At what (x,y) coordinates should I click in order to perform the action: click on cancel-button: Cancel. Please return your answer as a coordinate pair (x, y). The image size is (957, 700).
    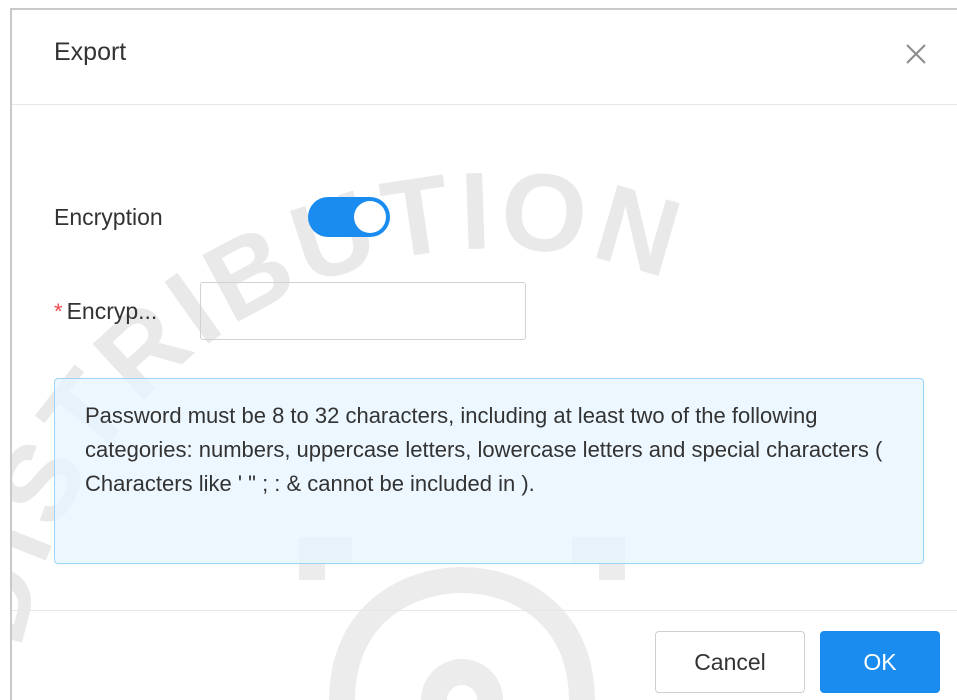
    Looking at the image, I should click on (730, 662).